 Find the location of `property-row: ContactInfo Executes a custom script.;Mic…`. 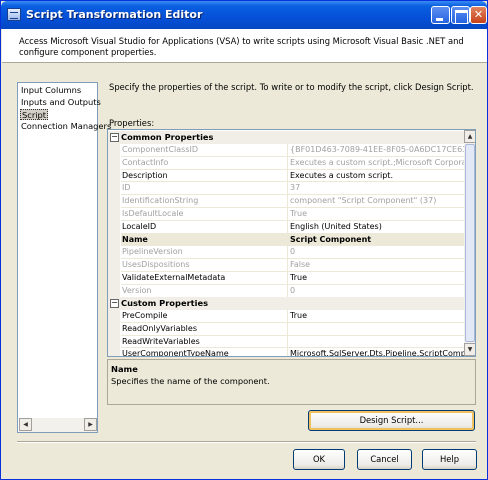

property-row: ContactInfo Executes a custom script.;Mic… is located at coordinates (286, 163).